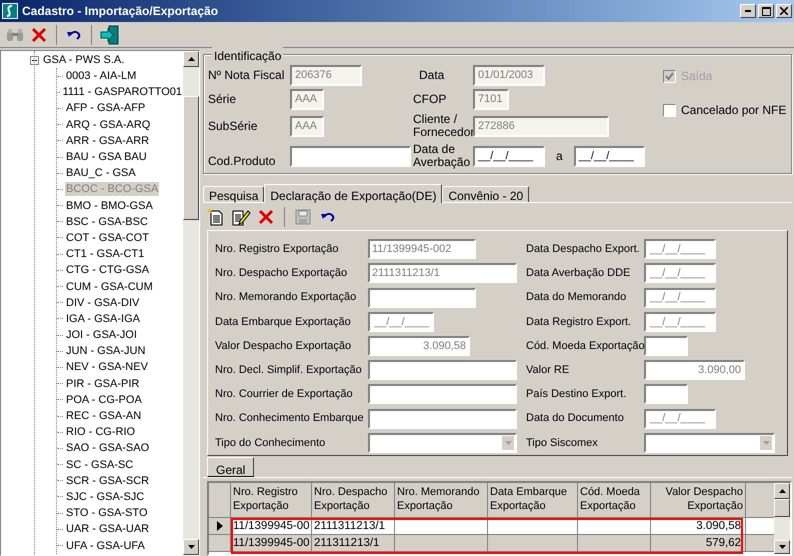  What do you see at coordinates (577, 298) in the screenshot?
I see `field-label: Data do Memorando` at bounding box center [577, 298].